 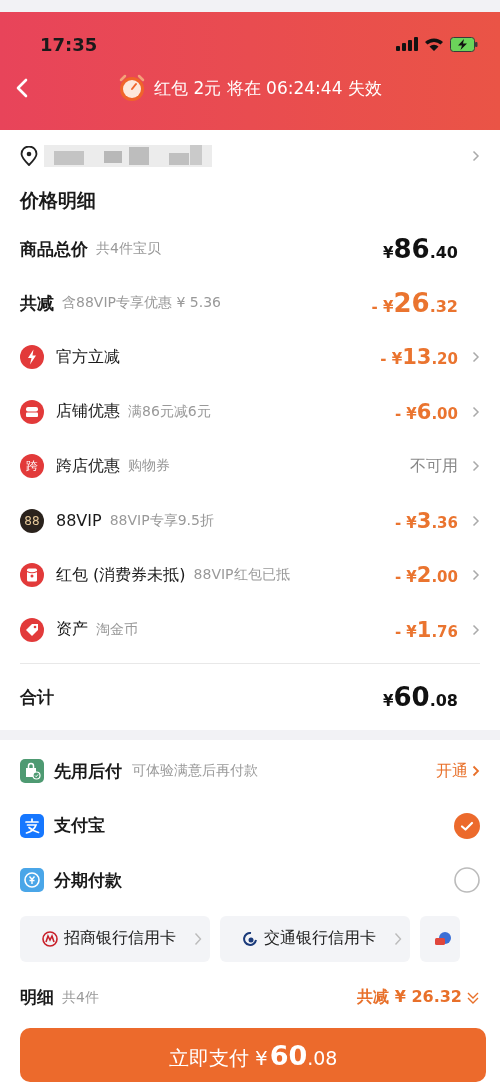 I want to click on location-pin-icon, so click(x=29, y=156).